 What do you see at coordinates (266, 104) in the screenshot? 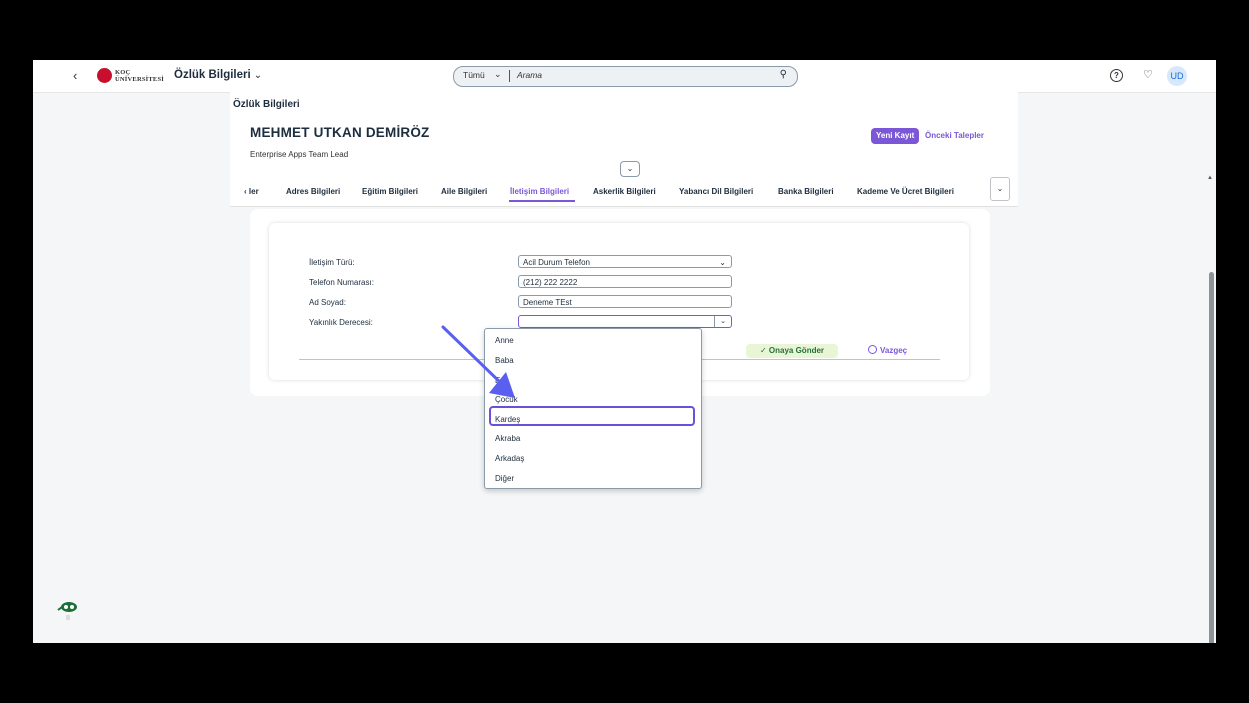
I see `page-title: Özlük Bilgileri` at bounding box center [266, 104].